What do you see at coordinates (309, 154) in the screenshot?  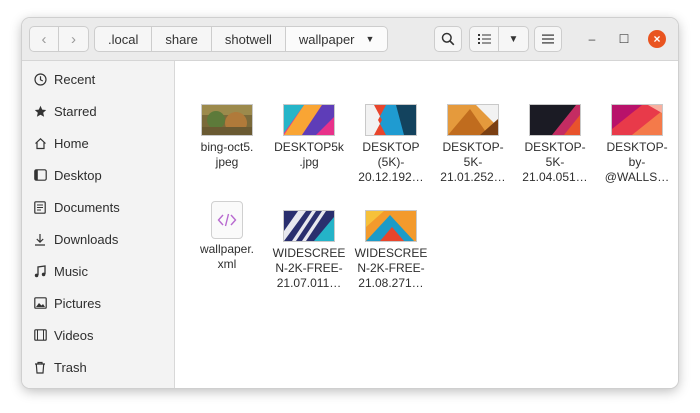 I see `file-name: DESKTOP5k .jpg` at bounding box center [309, 154].